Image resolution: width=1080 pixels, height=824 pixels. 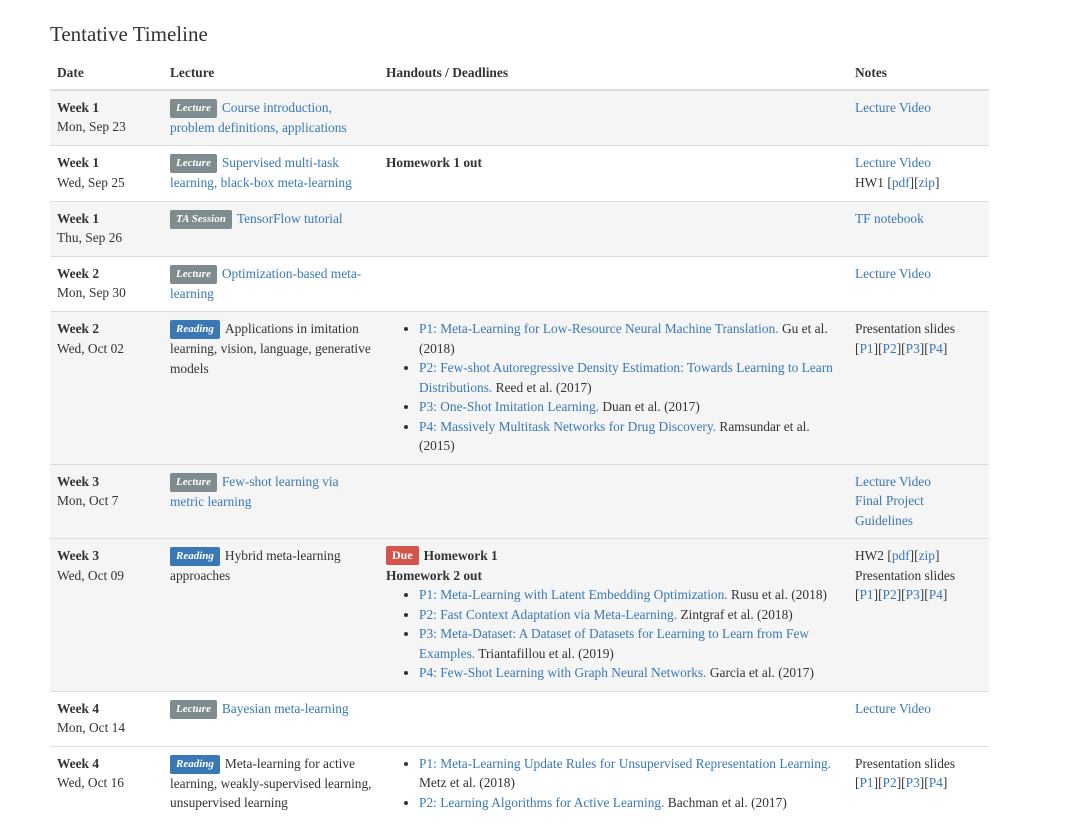 What do you see at coordinates (467, 782) in the screenshot?
I see `paper-authors: Metz et al. (2018)` at bounding box center [467, 782].